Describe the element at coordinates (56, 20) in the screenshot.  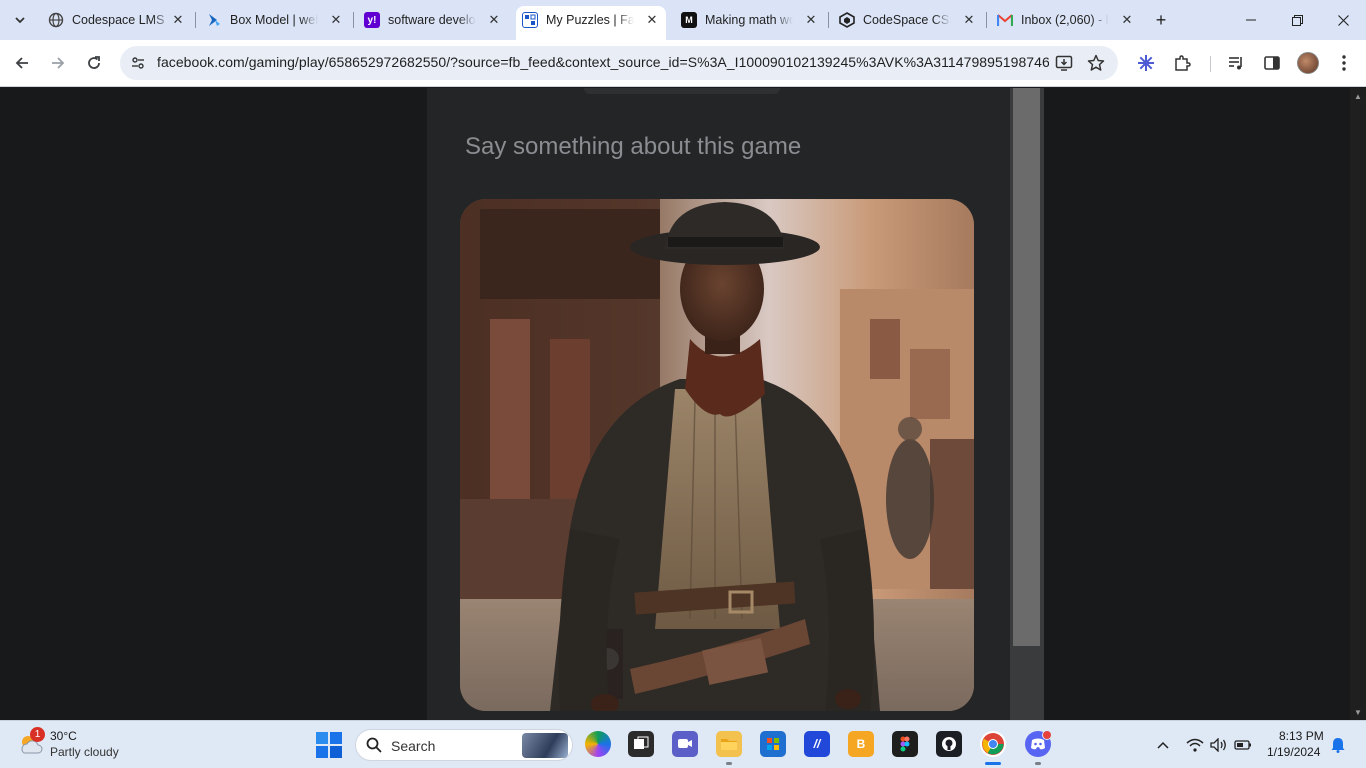
I see `globe-icon` at that location.